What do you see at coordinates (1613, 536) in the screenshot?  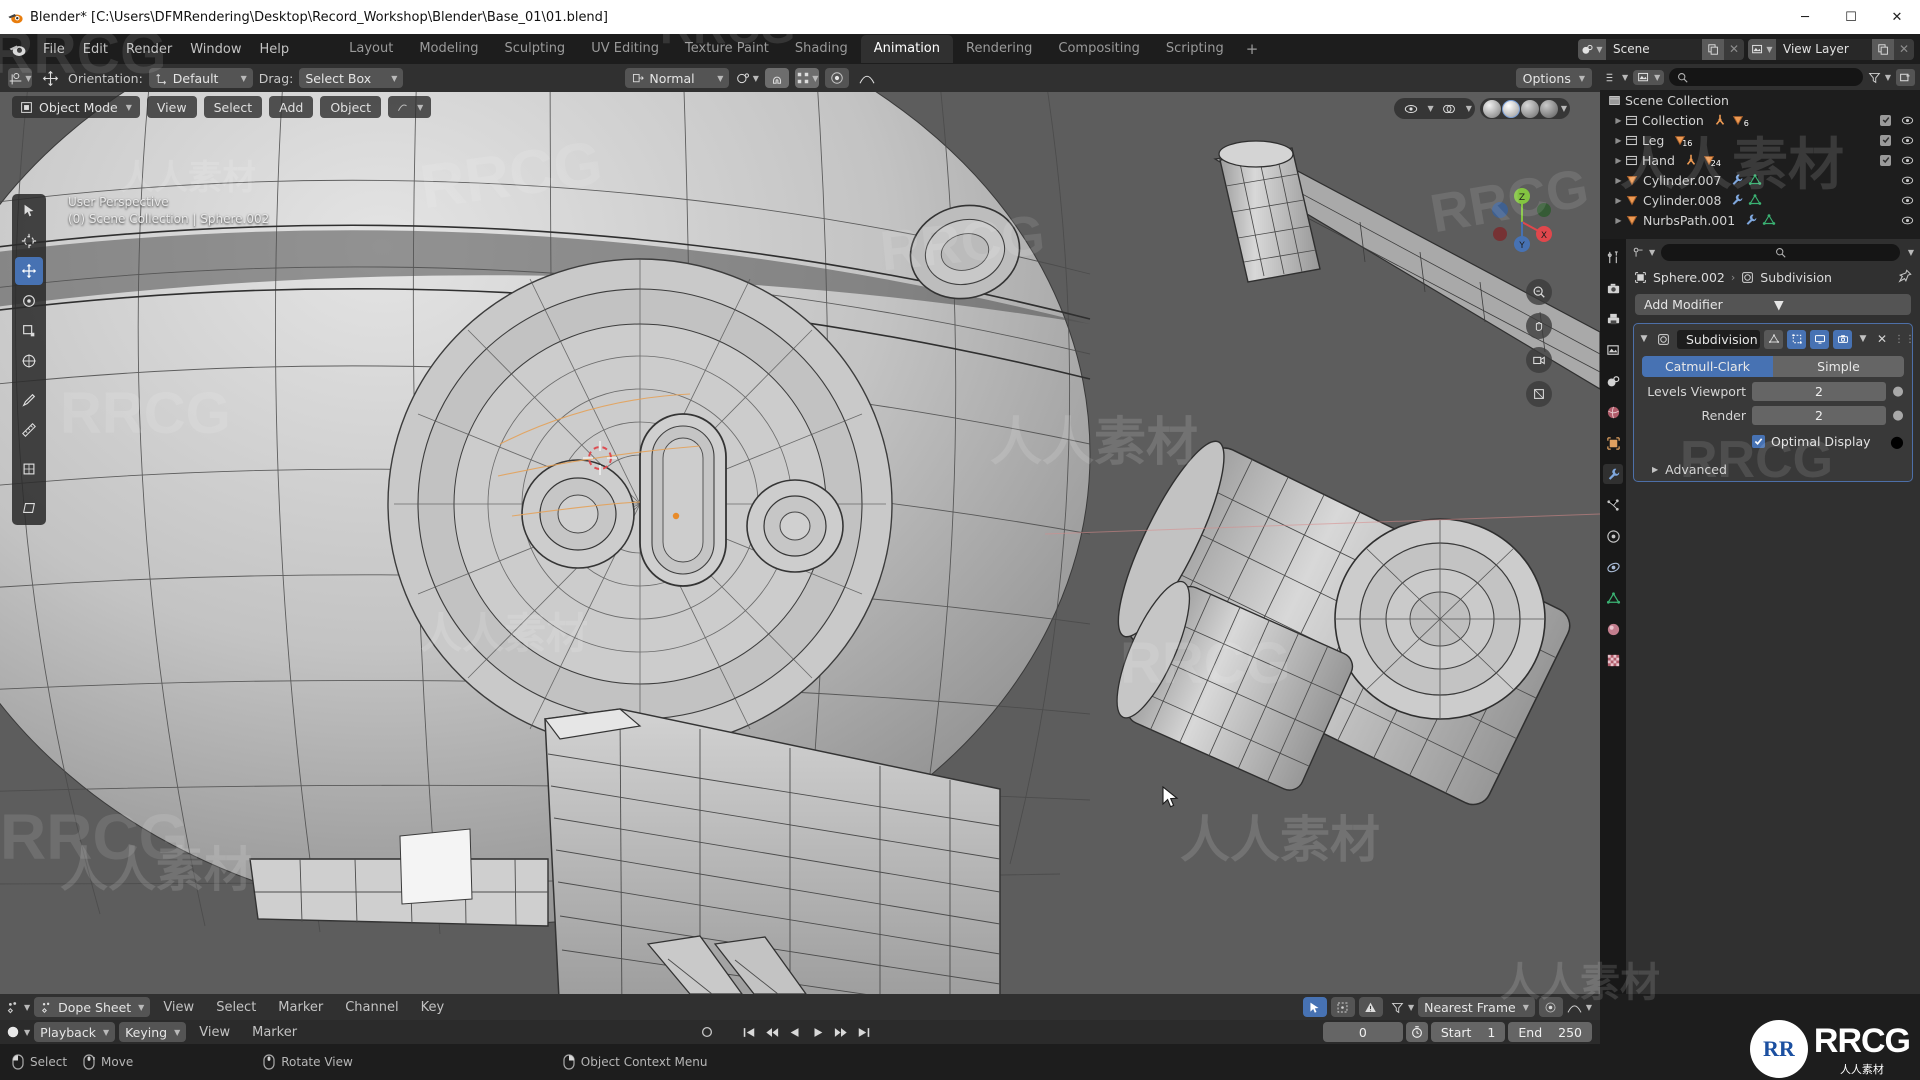 I see `properties-tab-physics` at bounding box center [1613, 536].